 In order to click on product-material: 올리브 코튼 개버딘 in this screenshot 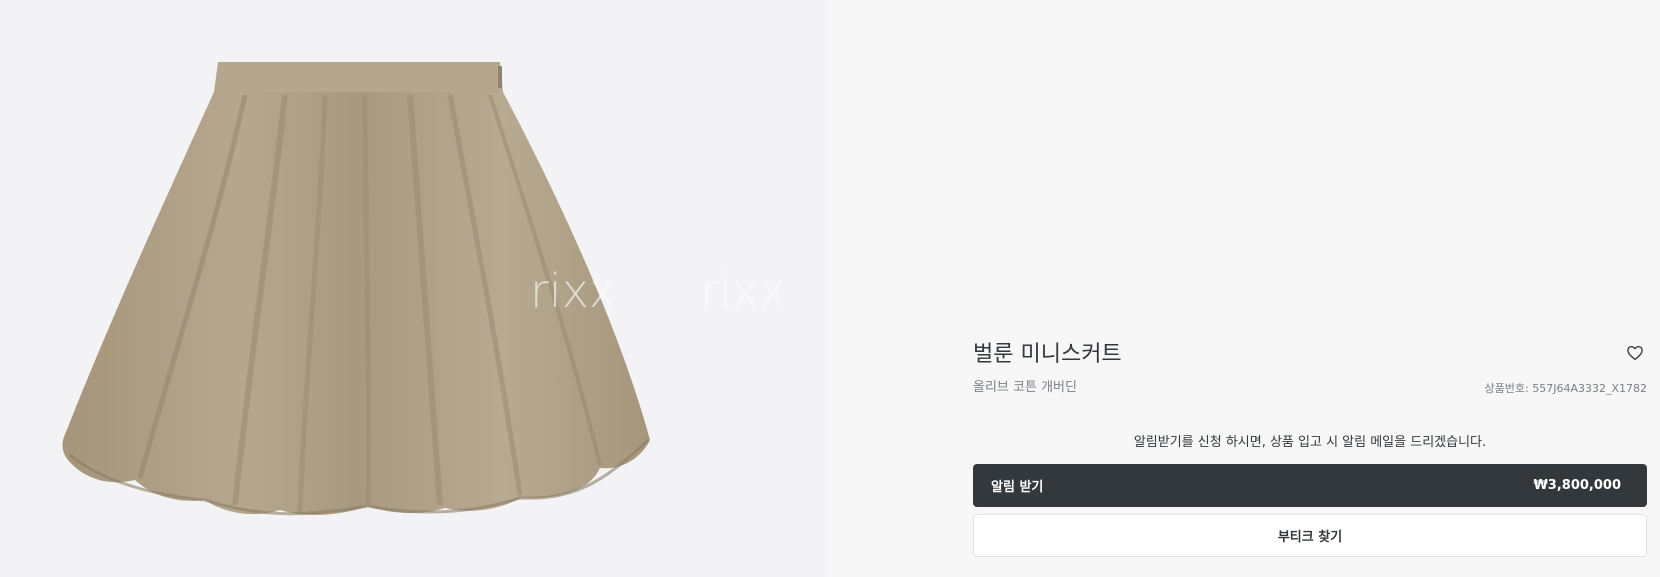, I will do `click(1025, 387)`.